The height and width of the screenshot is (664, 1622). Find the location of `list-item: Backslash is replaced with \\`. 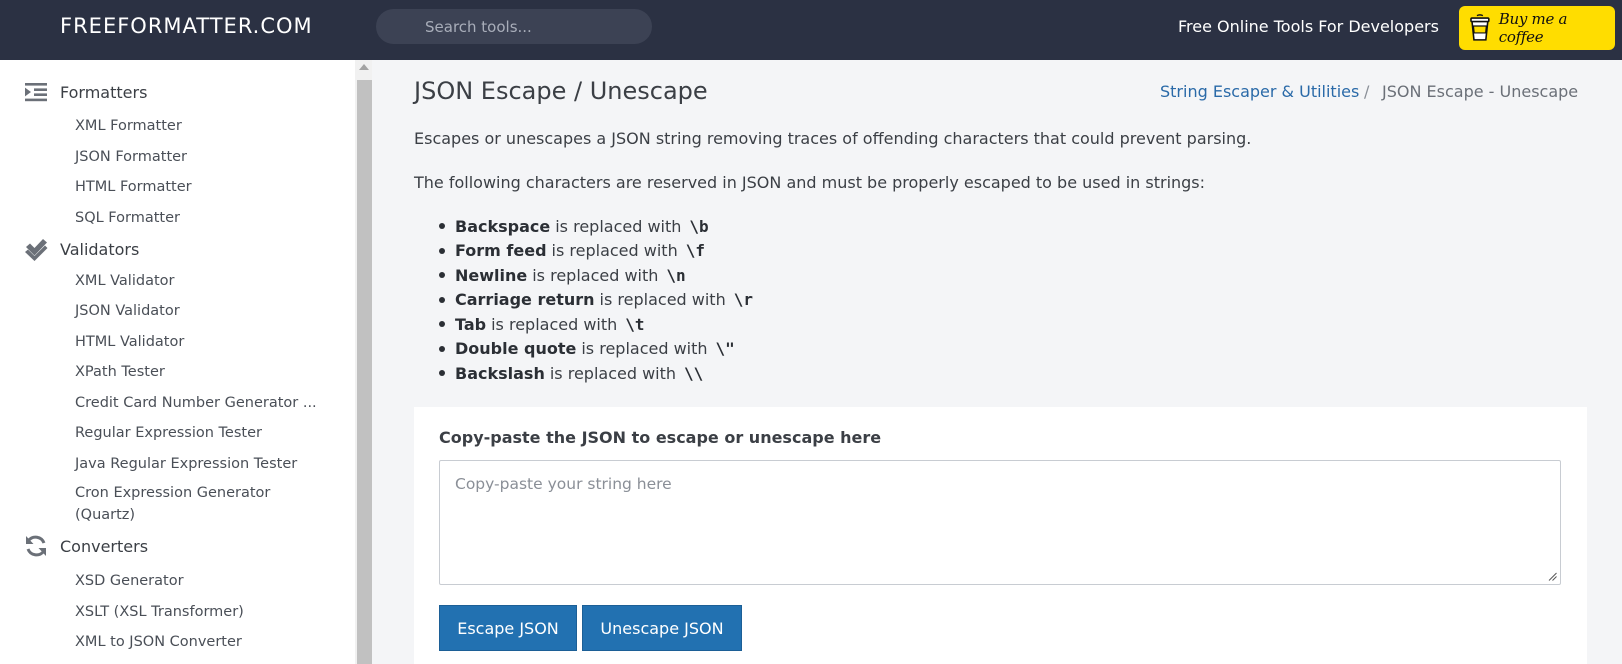

list-item: Backslash is replaced with \\ is located at coordinates (583, 373).